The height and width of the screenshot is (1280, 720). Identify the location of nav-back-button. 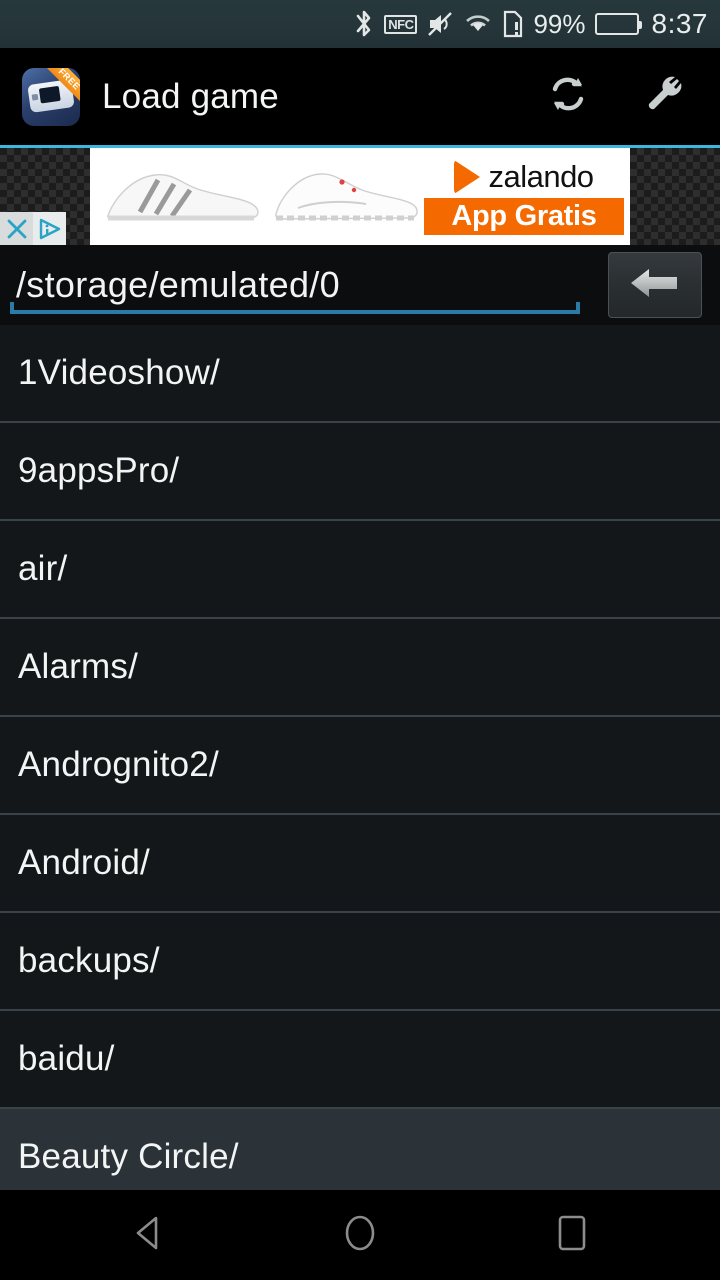
(148, 1235).